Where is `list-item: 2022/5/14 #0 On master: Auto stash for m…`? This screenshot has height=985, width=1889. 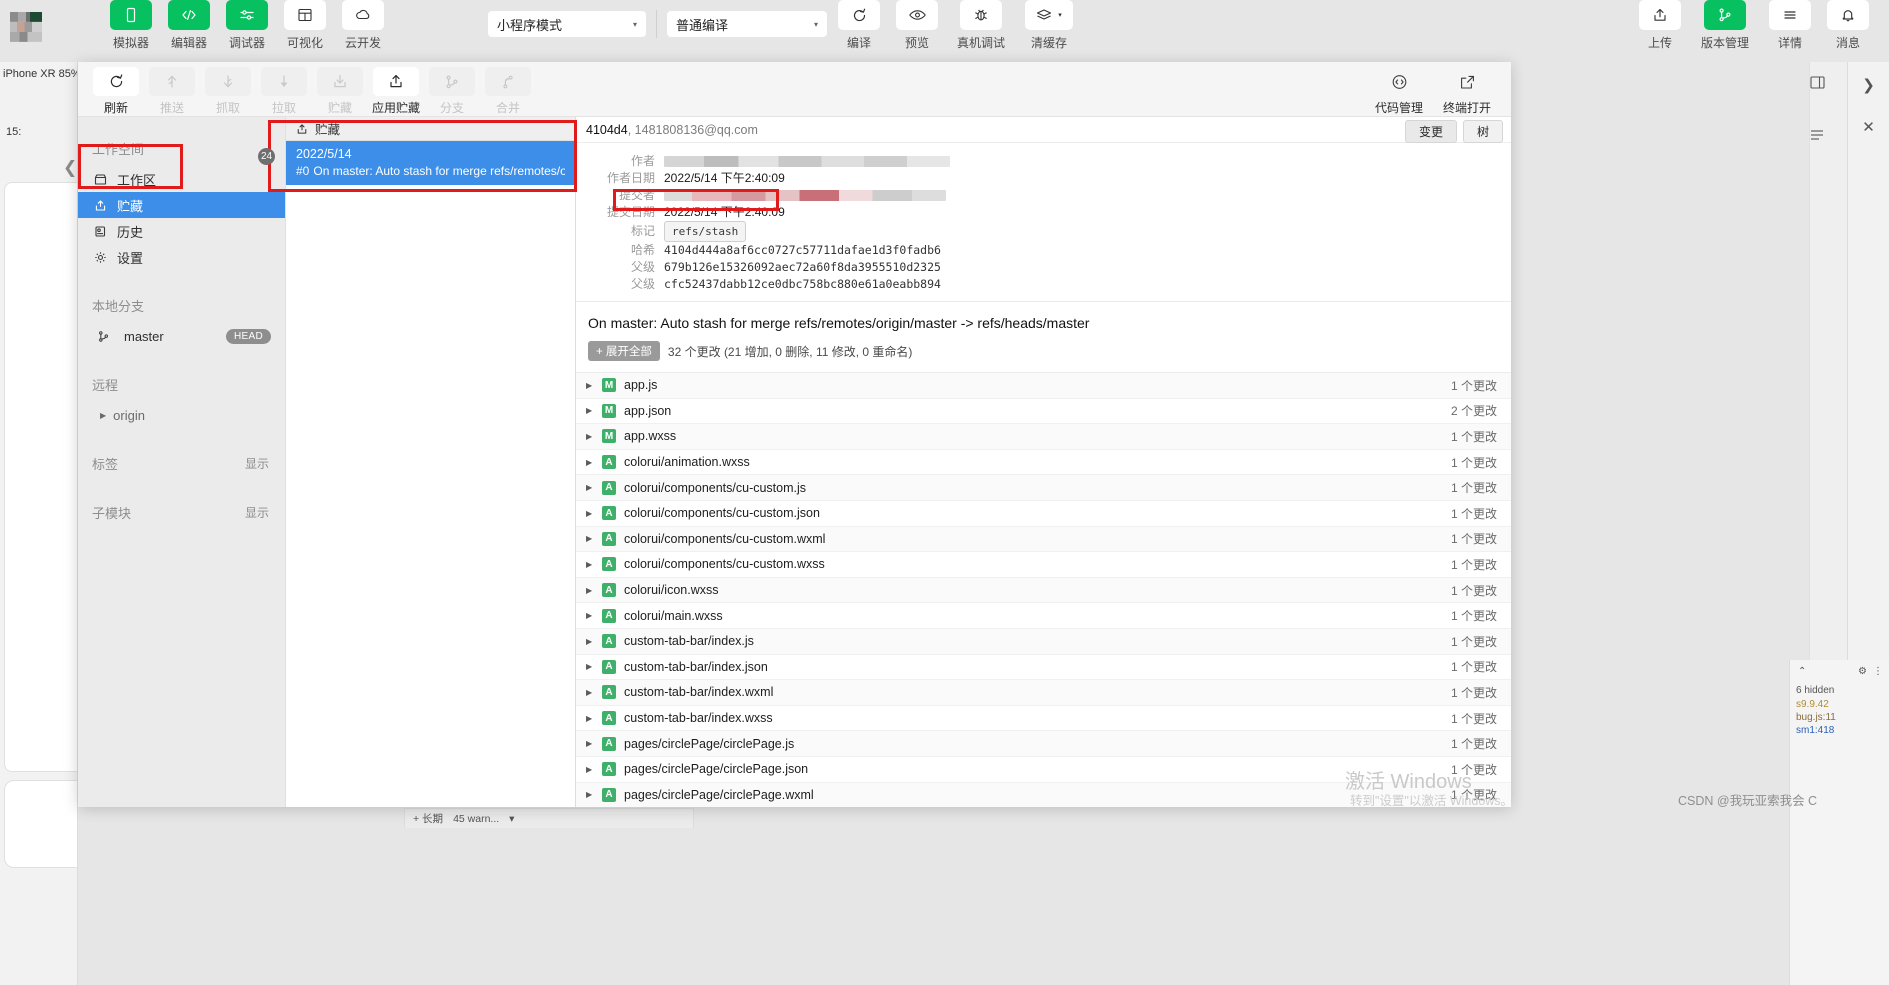
list-item: 2022/5/14 #0 On master: Auto stash for m… is located at coordinates (430, 163).